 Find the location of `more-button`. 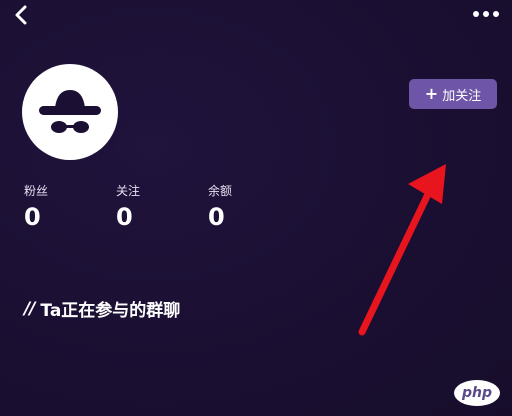

more-button is located at coordinates (486, 14).